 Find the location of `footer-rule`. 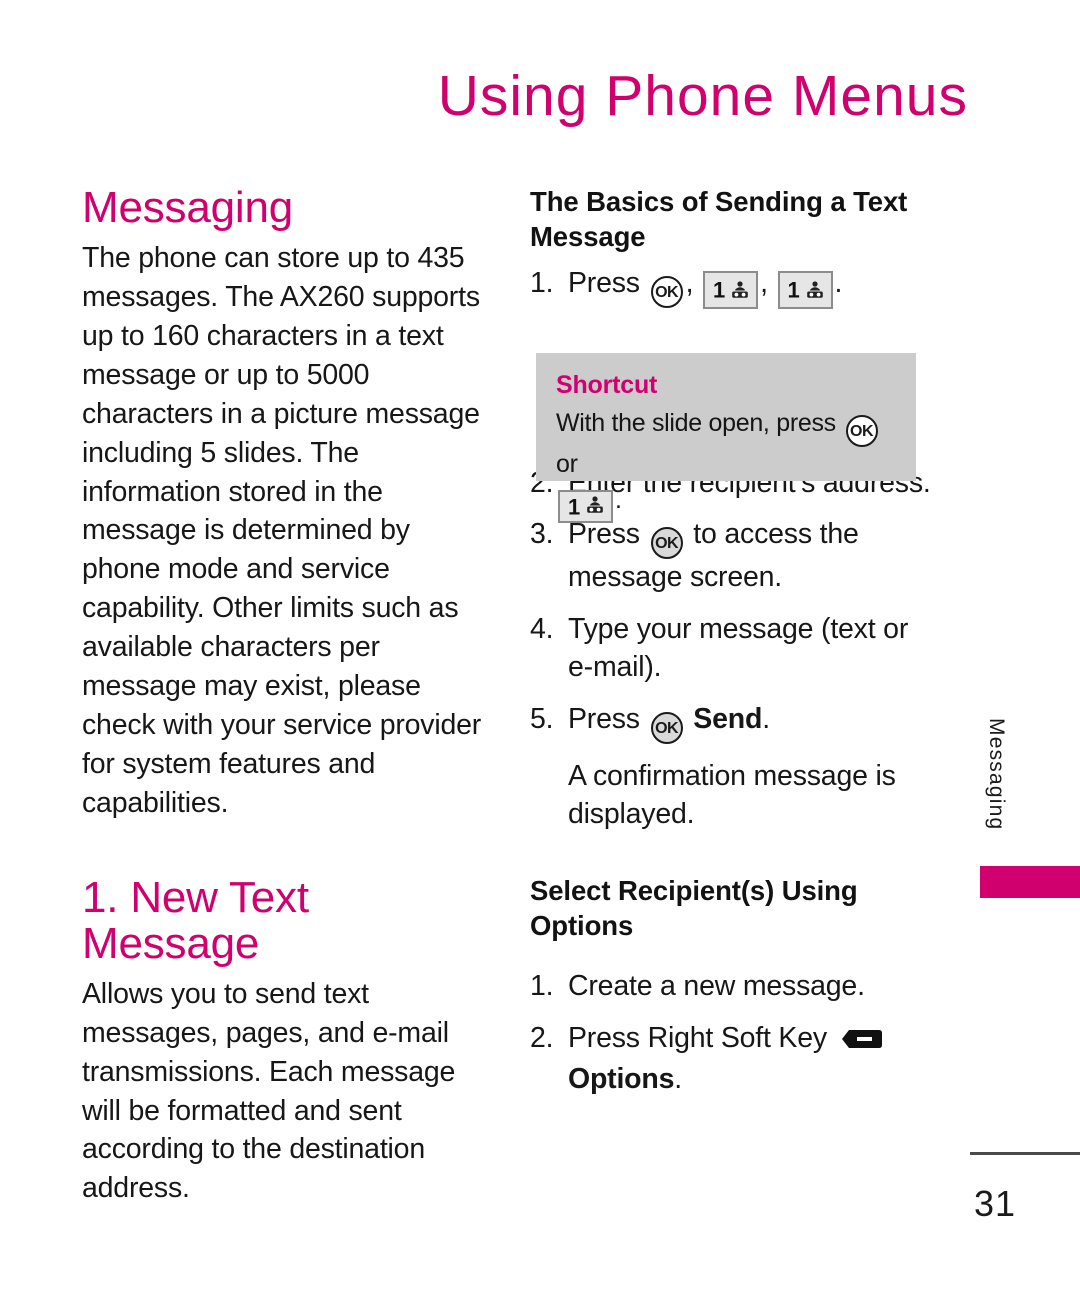

footer-rule is located at coordinates (1025, 1153).